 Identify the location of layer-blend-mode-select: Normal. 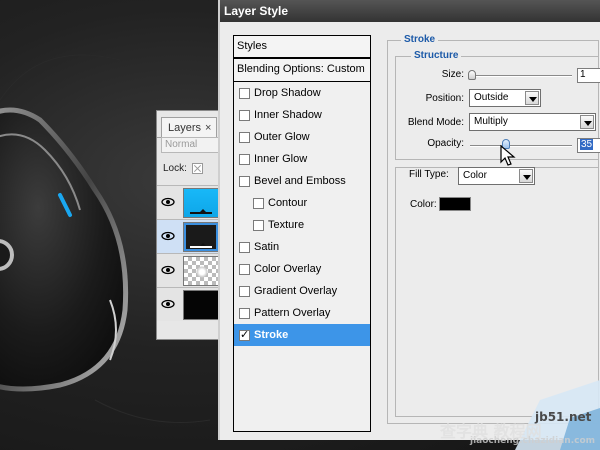
(190, 145).